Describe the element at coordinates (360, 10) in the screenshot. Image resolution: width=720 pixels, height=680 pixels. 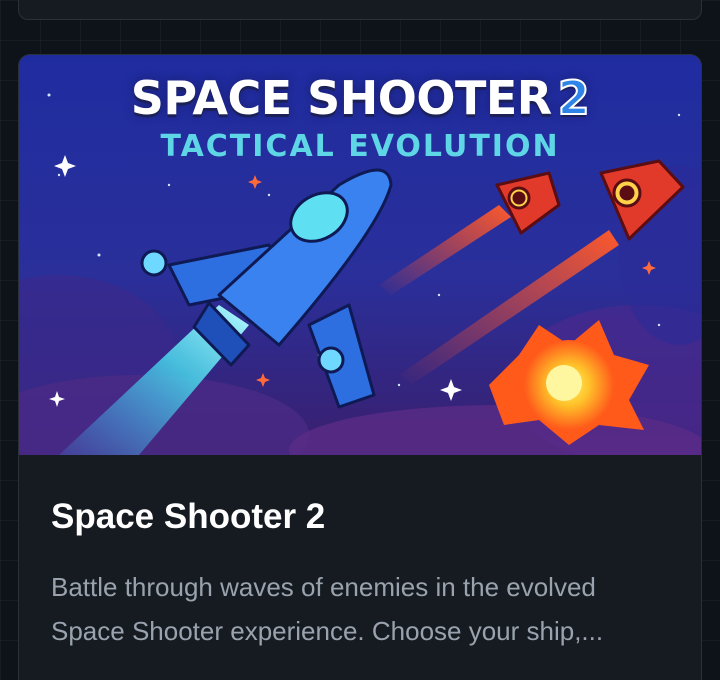
I see `previous-game-card` at that location.